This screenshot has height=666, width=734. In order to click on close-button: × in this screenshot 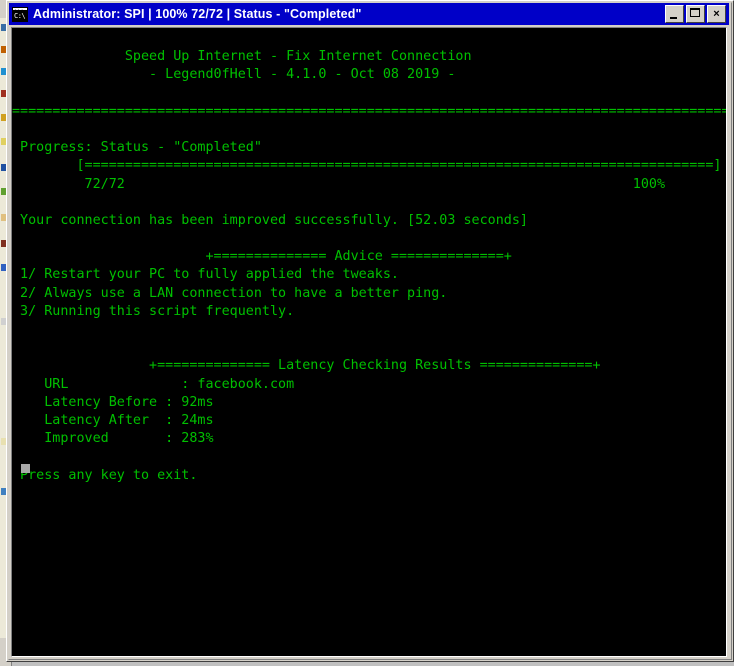, I will do `click(716, 14)`.